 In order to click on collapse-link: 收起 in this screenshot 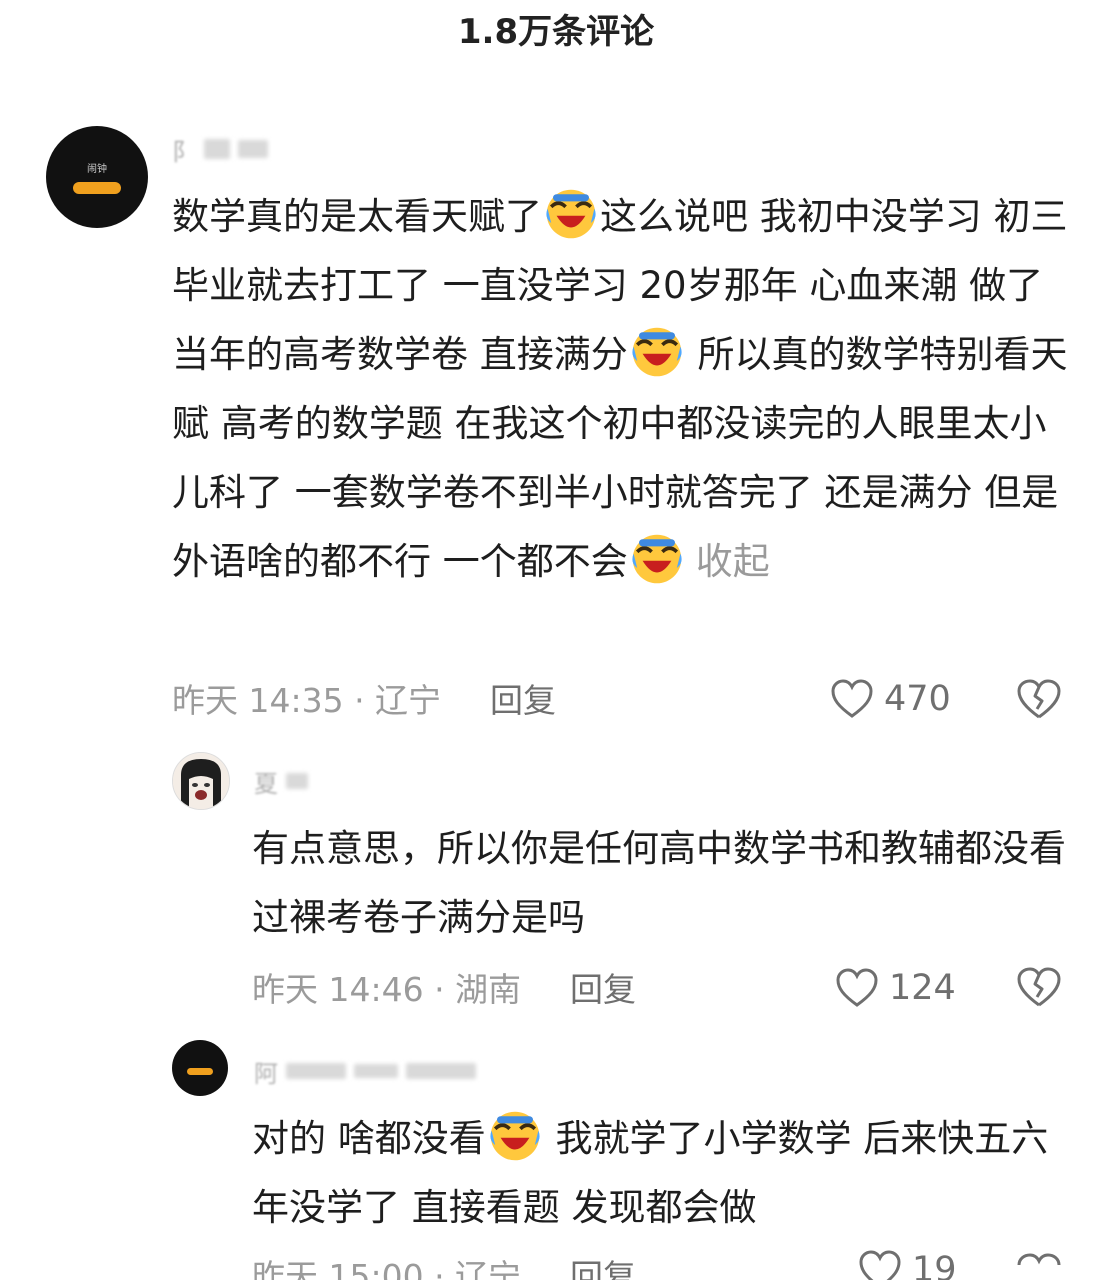, I will do `click(733, 561)`.